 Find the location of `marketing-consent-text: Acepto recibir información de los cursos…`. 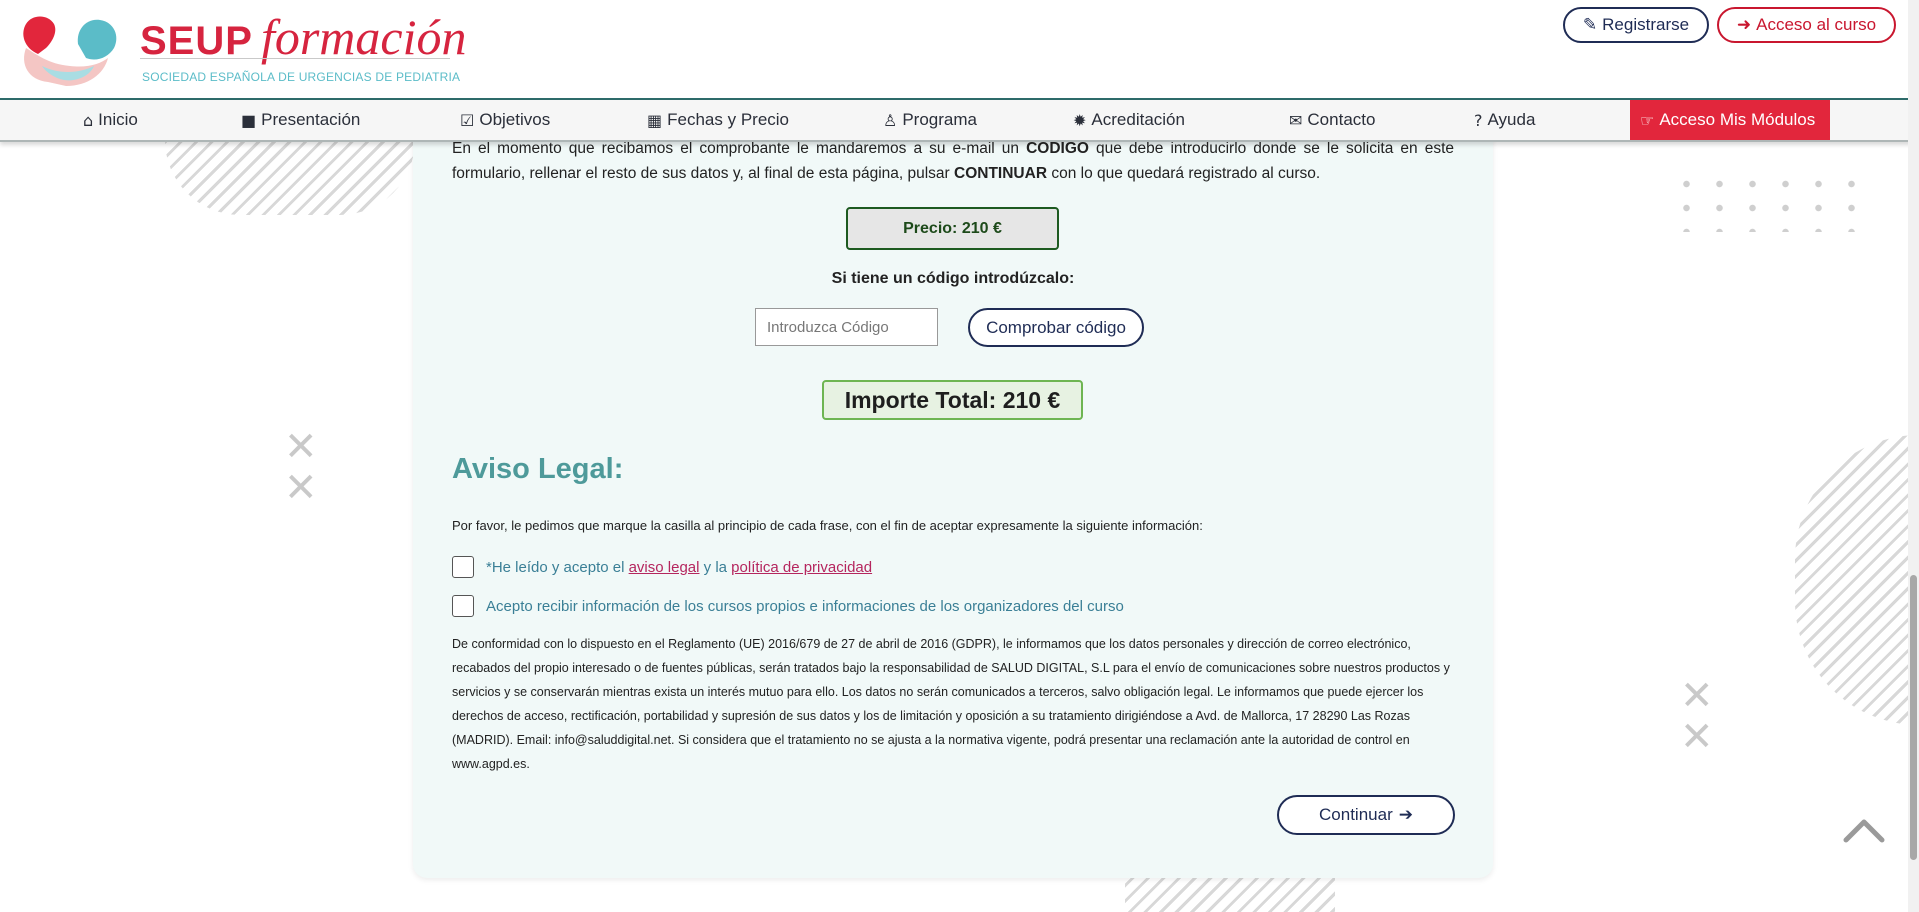

marketing-consent-text: Acepto recibir información de los cursos… is located at coordinates (805, 606).